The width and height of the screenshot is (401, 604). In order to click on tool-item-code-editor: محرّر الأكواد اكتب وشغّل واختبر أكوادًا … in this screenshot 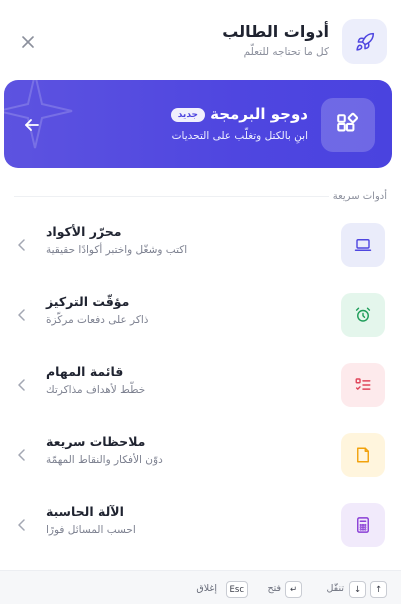, I will do `click(200, 245)`.